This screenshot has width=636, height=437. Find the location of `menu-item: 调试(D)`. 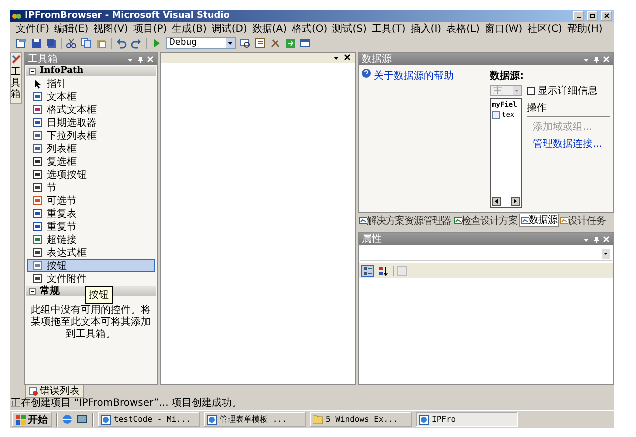

menu-item: 调试(D) is located at coordinates (230, 29).